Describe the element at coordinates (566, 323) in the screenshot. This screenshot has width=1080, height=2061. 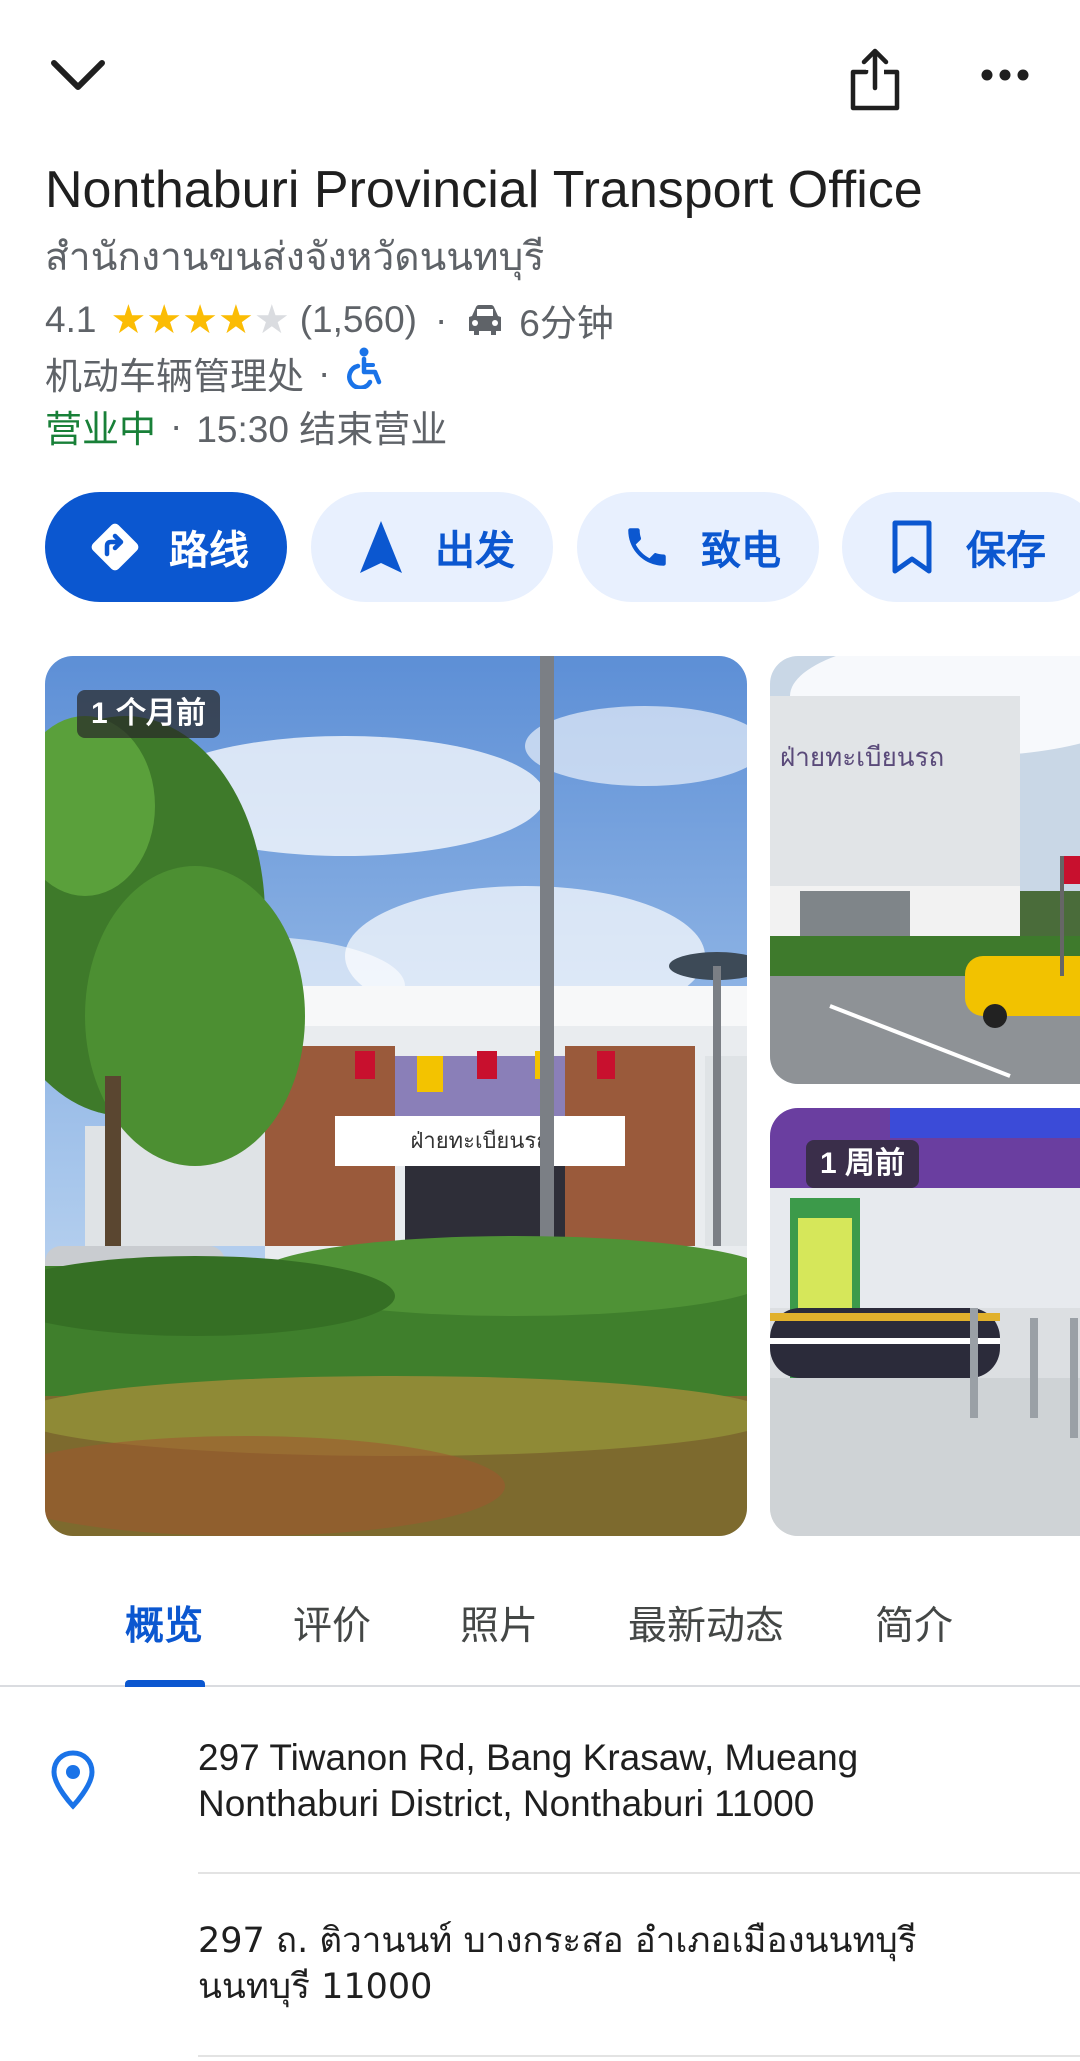
I see `drive-time: 6分钟` at that location.